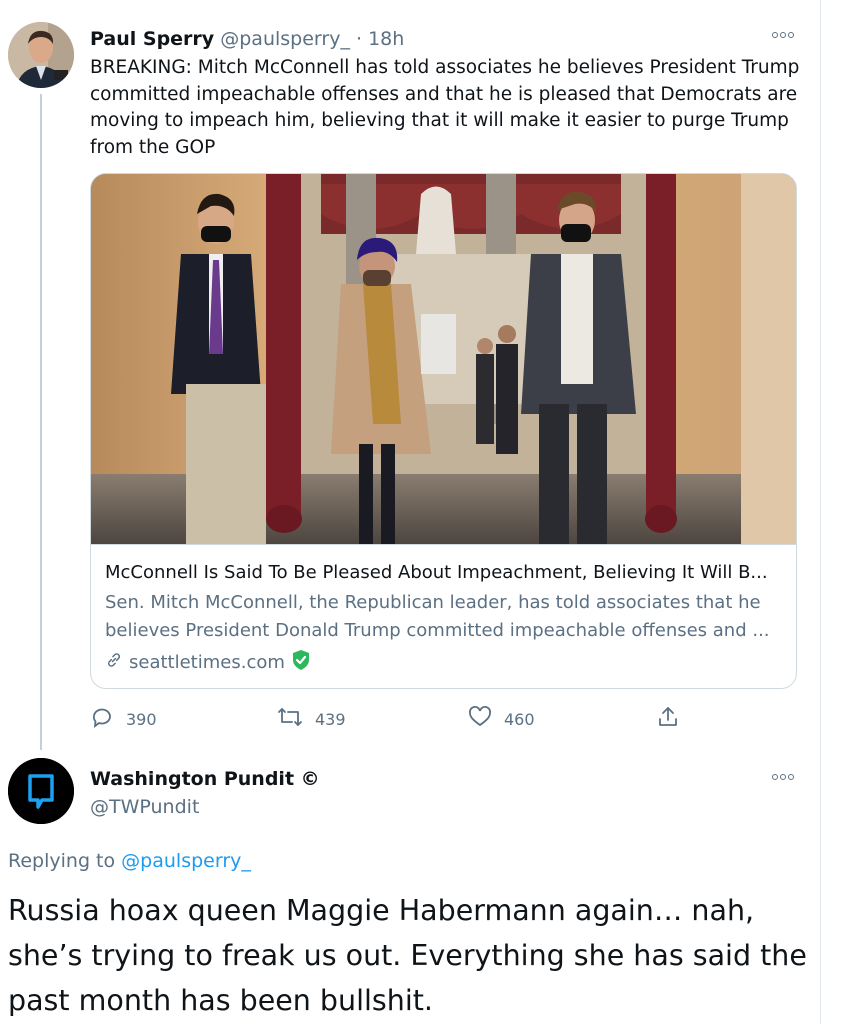 This screenshot has width=853, height=1024. I want to click on like-button: 460, so click(501, 719).